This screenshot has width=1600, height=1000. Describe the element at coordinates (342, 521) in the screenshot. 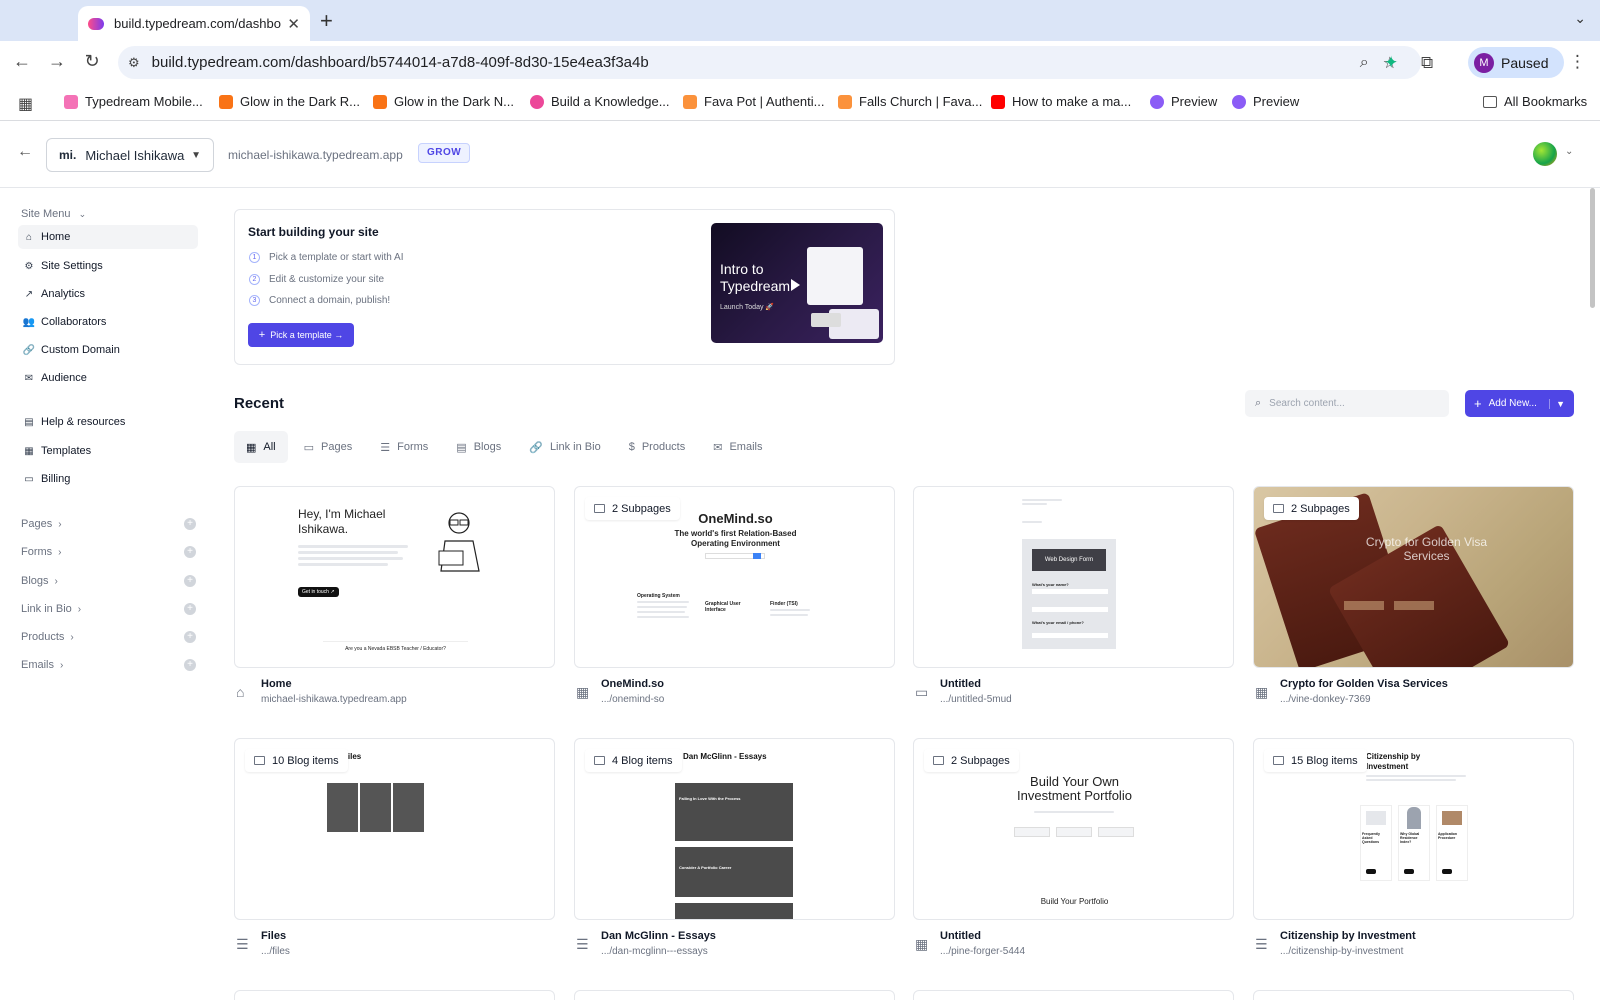

I see `thumb-heading: Hey, I'm Michael Ishikawa.` at that location.